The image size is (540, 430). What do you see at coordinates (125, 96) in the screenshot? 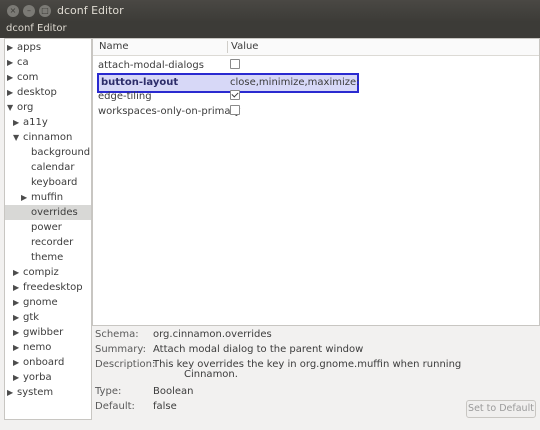
I see `key-name: edge-tiling` at bounding box center [125, 96].